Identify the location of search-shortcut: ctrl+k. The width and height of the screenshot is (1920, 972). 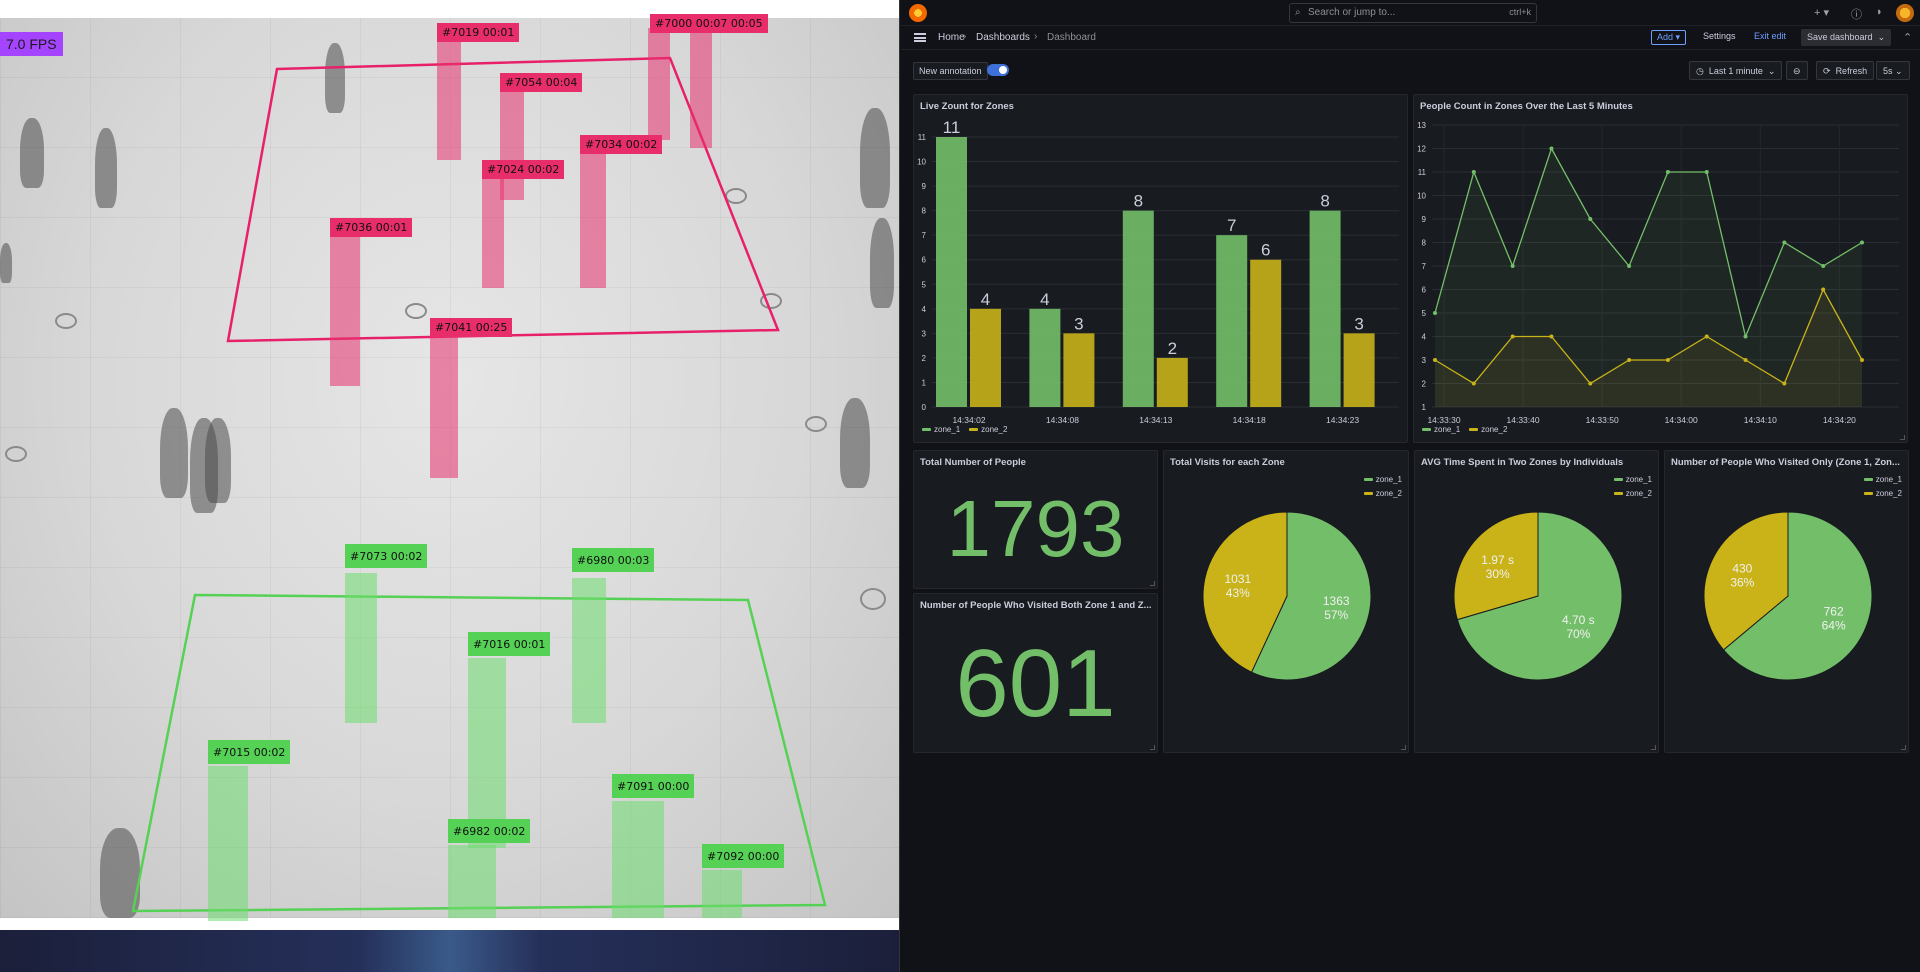
(1520, 12).